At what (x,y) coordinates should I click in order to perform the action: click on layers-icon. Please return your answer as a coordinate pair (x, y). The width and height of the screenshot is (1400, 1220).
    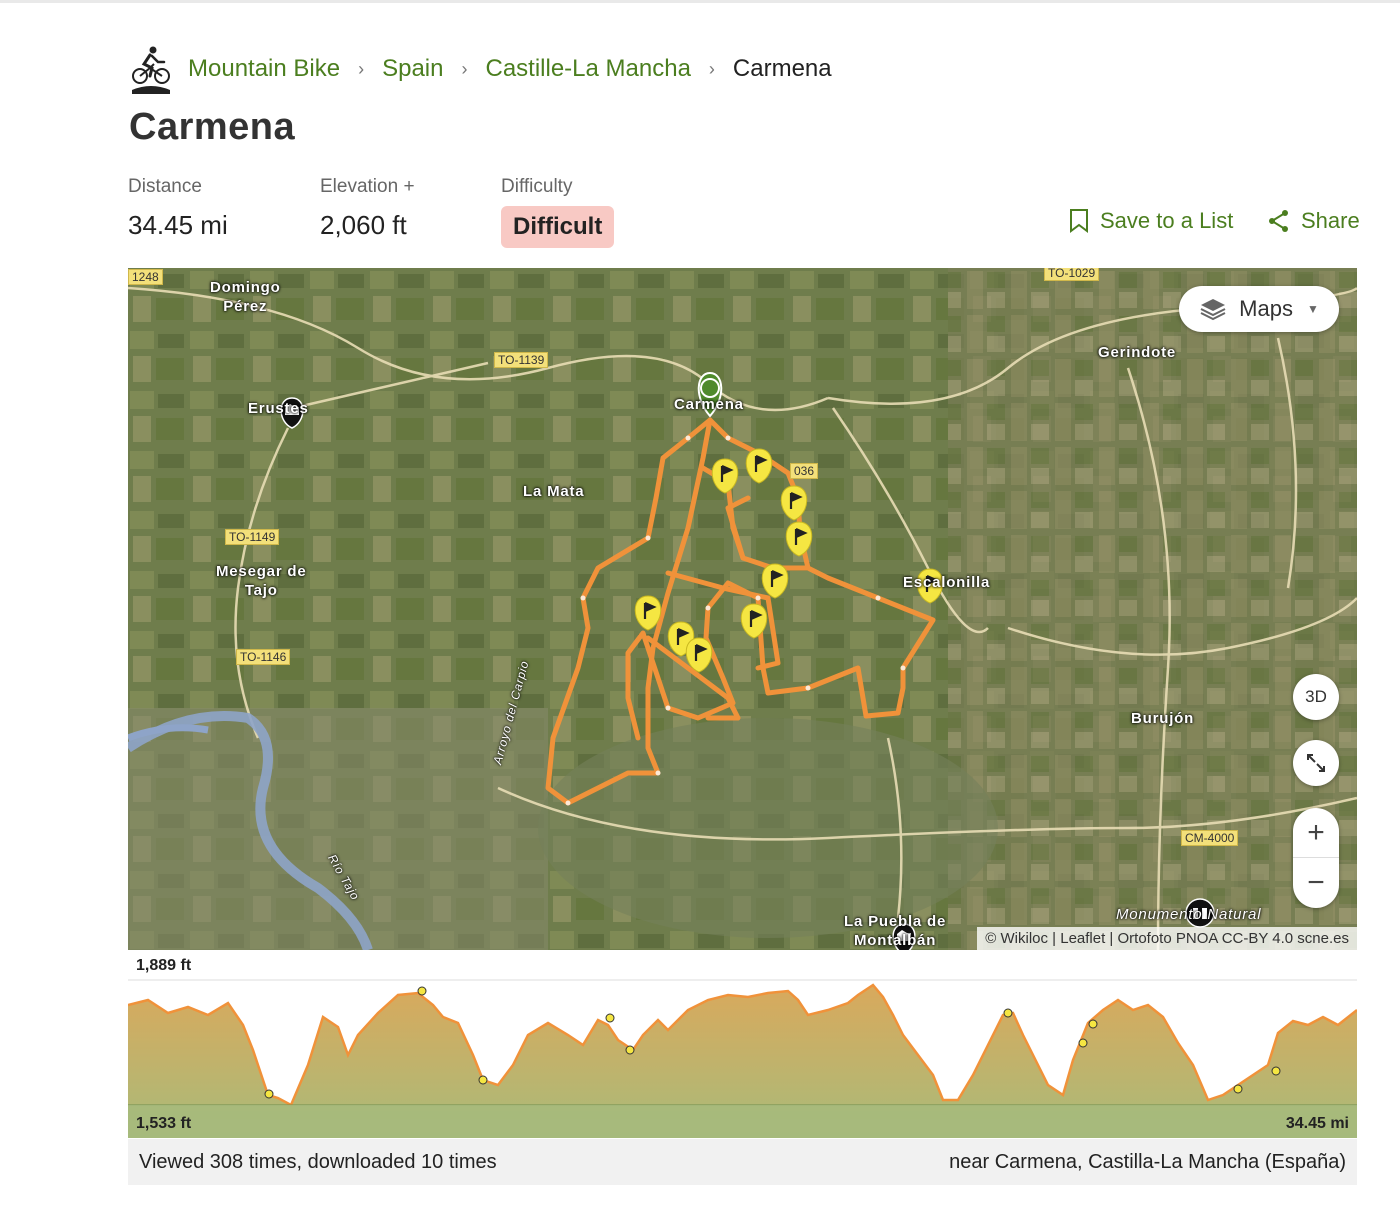
    Looking at the image, I should click on (1213, 310).